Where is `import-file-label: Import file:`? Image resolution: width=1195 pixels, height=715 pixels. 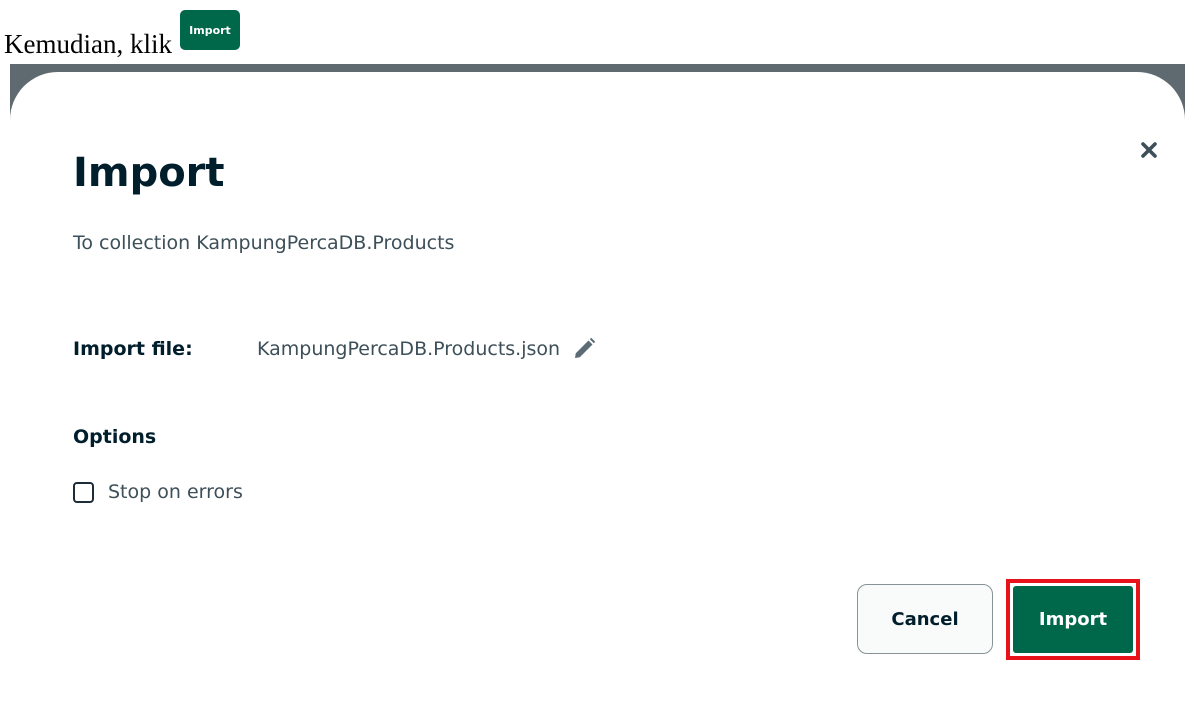 import-file-label: Import file: is located at coordinates (133, 349).